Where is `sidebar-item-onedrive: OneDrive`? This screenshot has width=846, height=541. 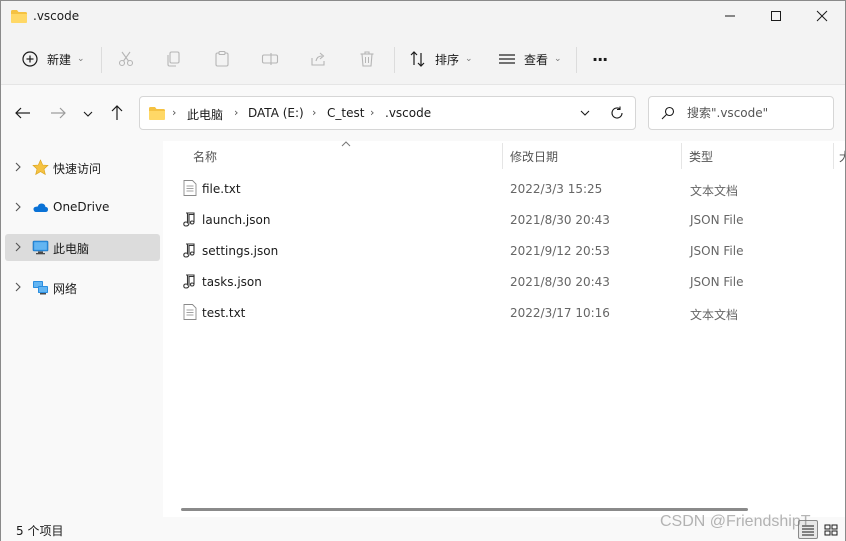 sidebar-item-onedrive: OneDrive is located at coordinates (82, 207).